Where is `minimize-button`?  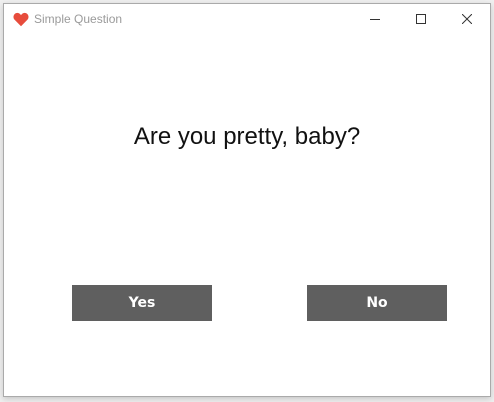
minimize-button is located at coordinates (375, 19).